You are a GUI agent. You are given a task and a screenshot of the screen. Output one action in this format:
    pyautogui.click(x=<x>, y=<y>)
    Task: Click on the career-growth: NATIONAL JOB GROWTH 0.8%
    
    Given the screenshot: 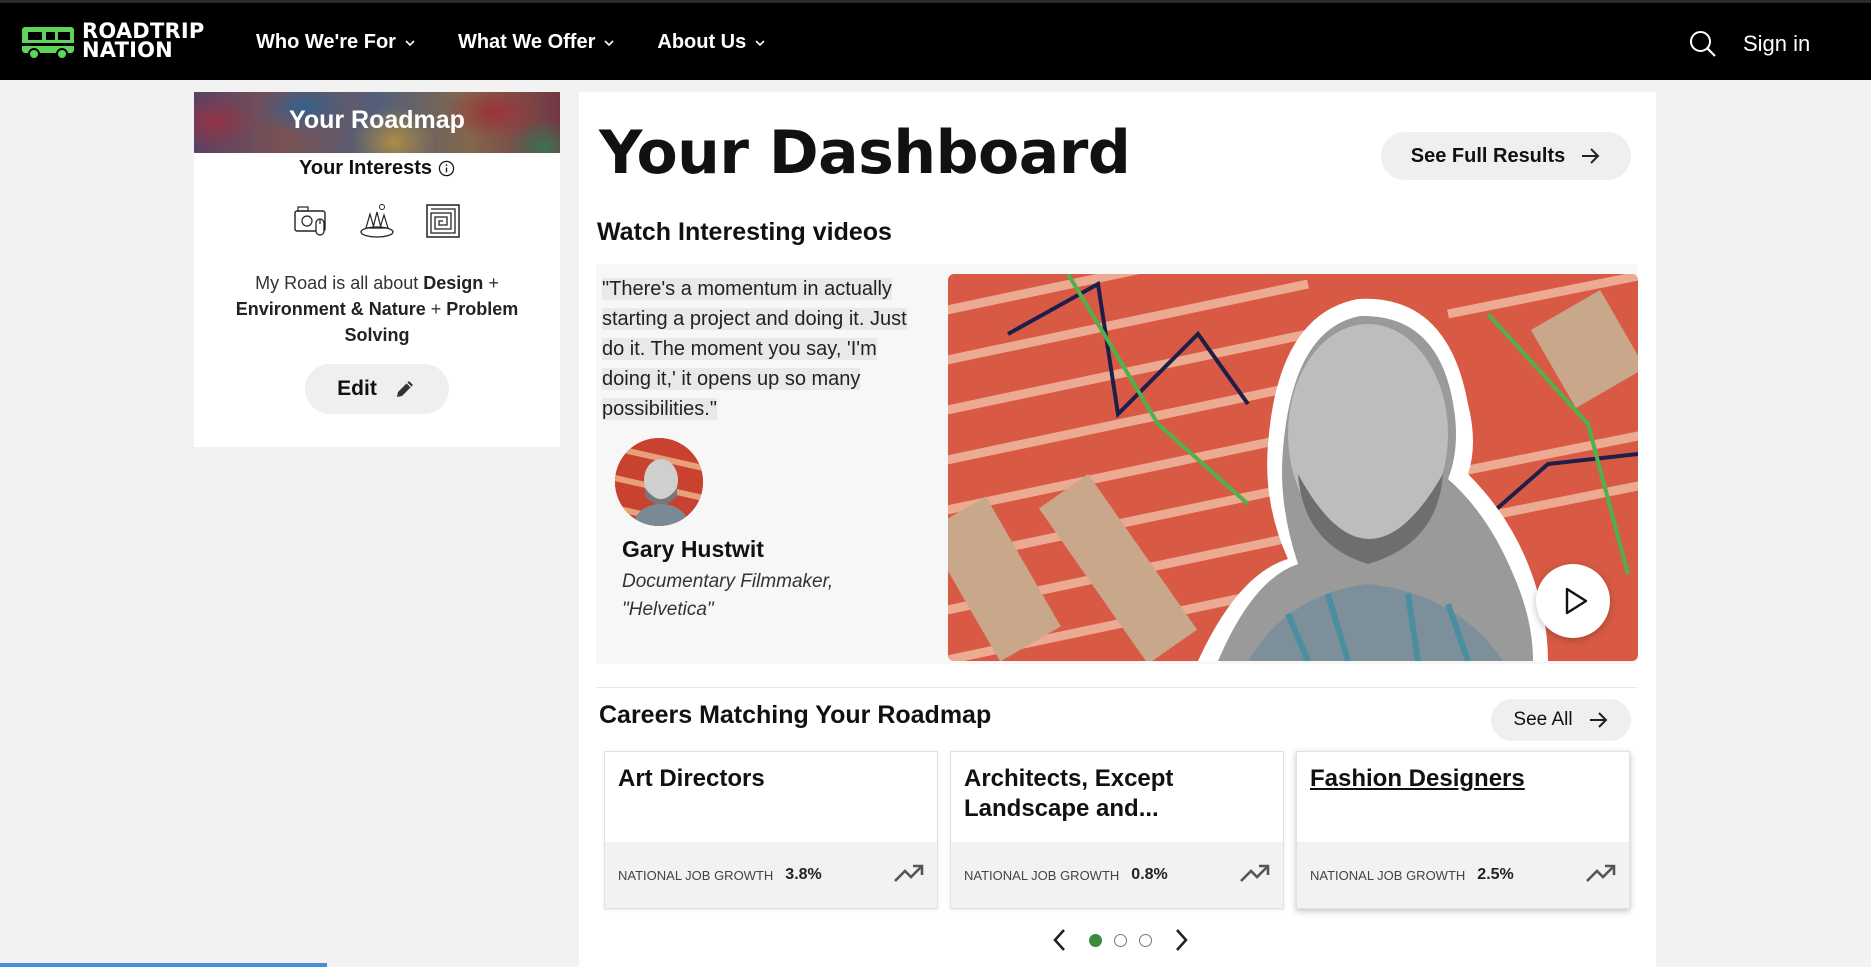 What is the action you would take?
    pyautogui.click(x=1117, y=875)
    